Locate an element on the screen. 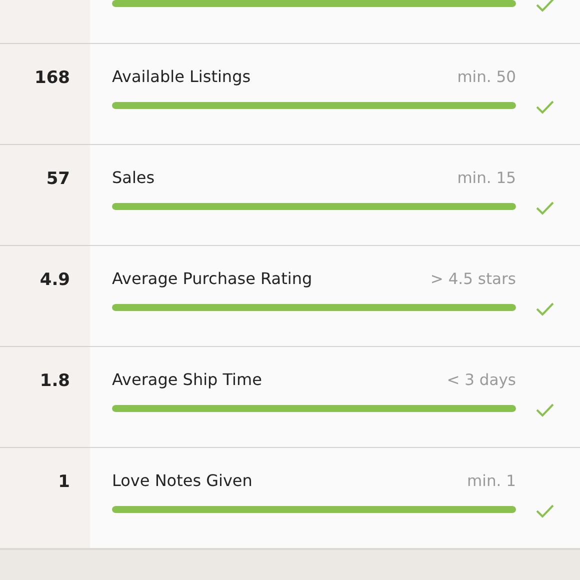 This screenshot has width=580, height=580. metric-value: 1 is located at coordinates (64, 482).